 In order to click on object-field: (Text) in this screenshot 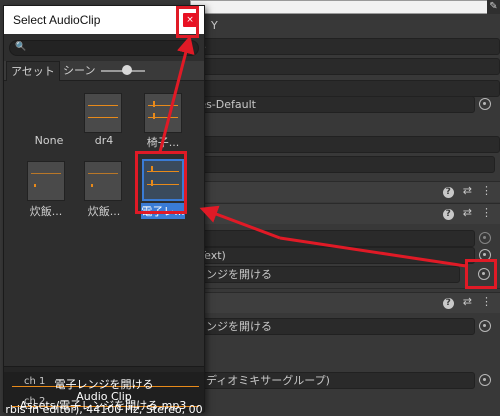, I will do `click(332, 255)`.